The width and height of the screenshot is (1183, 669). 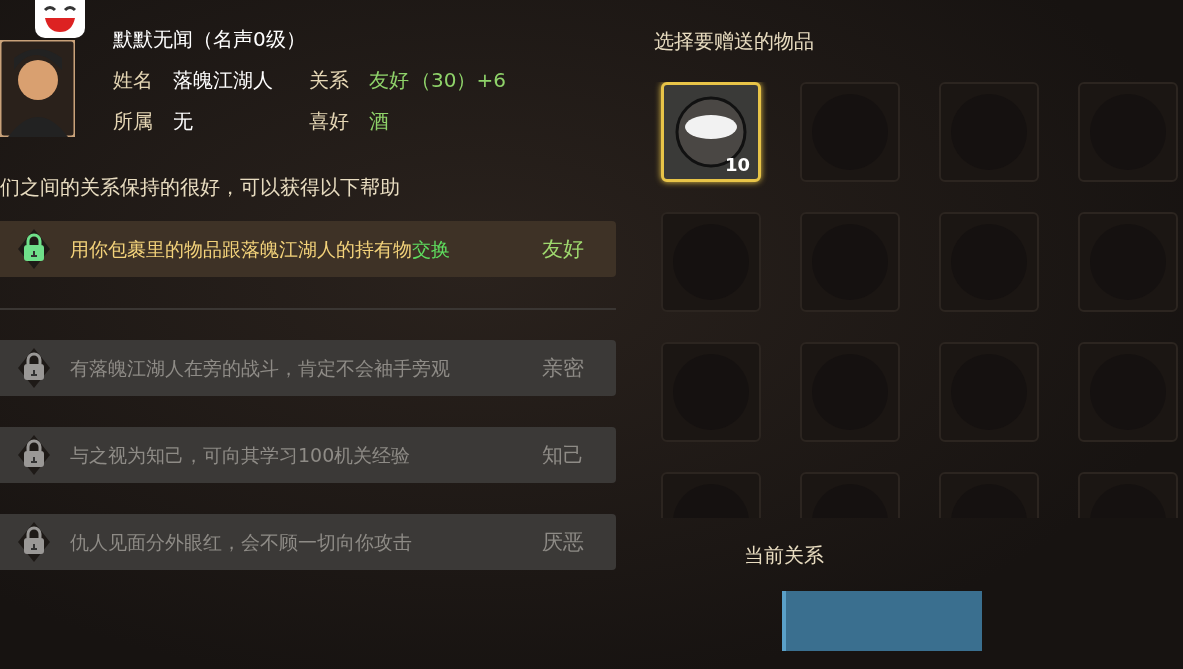 I want to click on name-label: 姓名, so click(x=133, y=80).